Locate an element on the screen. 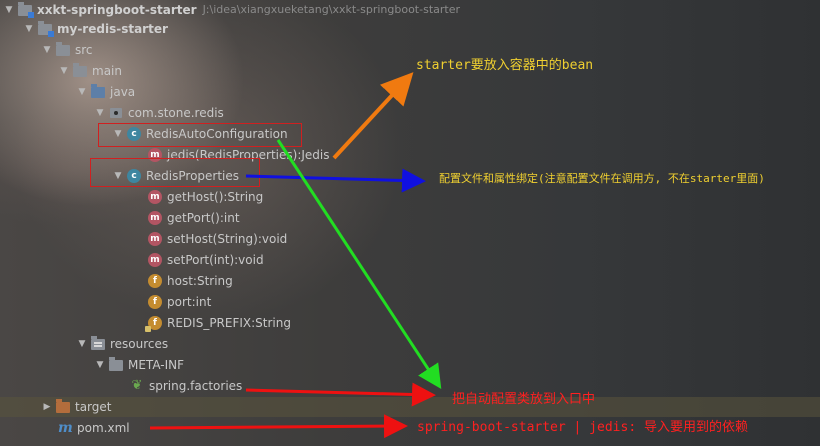  arrow-red-factories is located at coordinates (340, 394).